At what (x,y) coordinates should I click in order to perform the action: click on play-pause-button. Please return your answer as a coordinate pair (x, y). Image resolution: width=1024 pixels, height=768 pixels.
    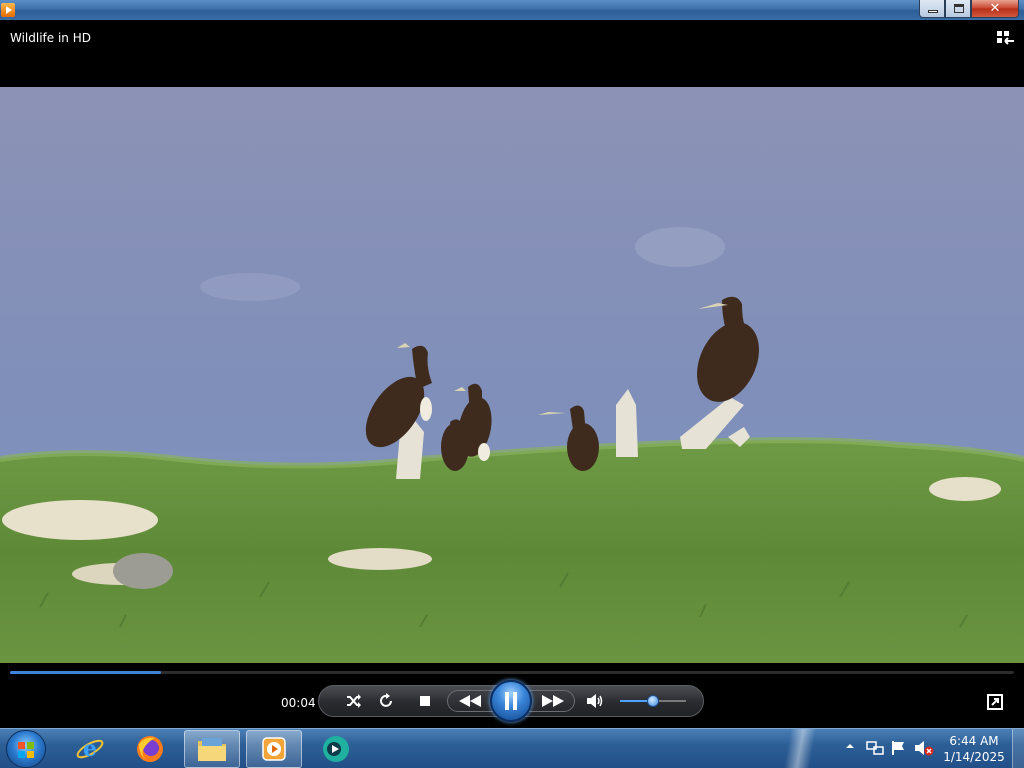
    Looking at the image, I should click on (511, 701).